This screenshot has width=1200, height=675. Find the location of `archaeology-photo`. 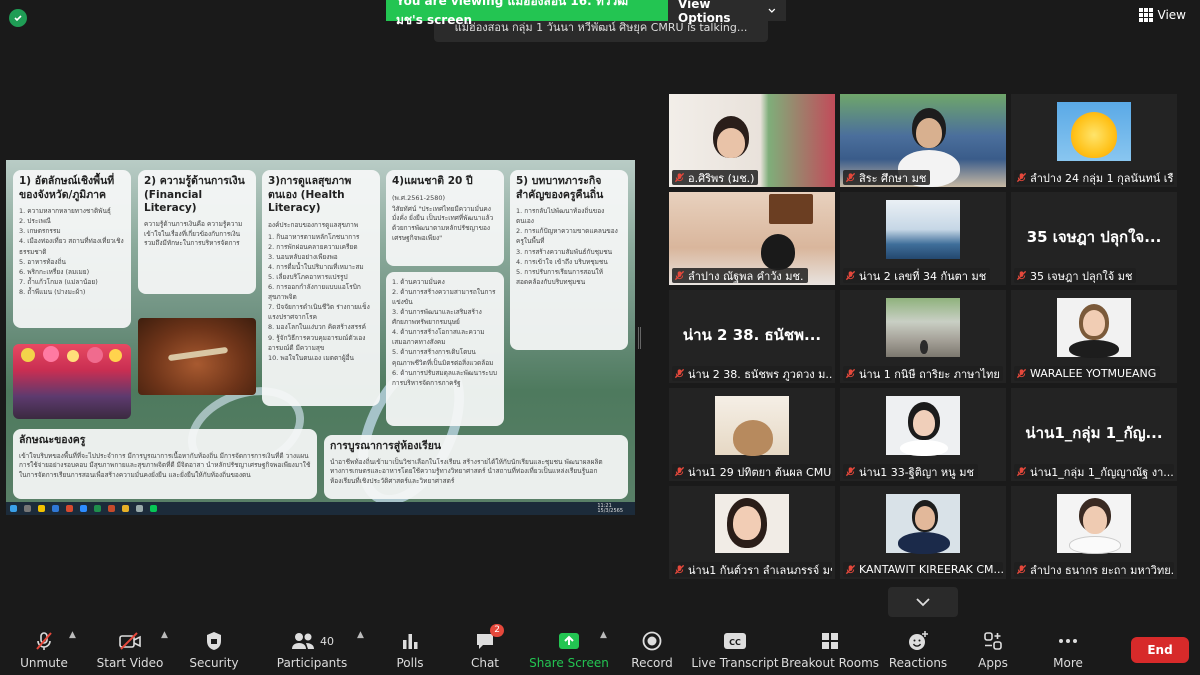

archaeology-photo is located at coordinates (197, 356).